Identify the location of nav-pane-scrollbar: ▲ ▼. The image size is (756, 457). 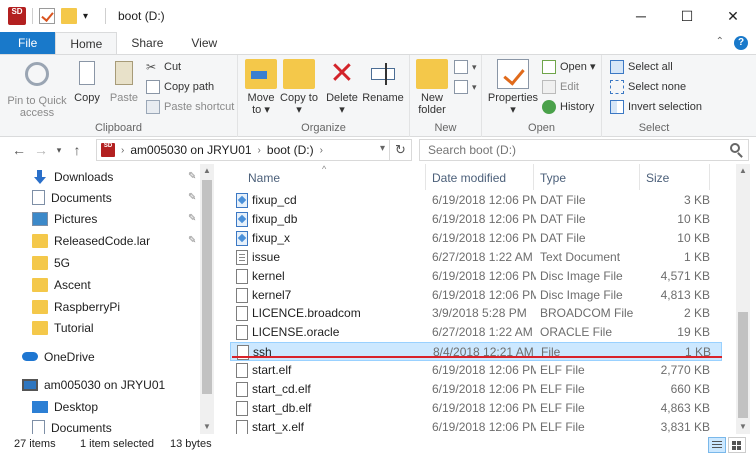
(207, 299).